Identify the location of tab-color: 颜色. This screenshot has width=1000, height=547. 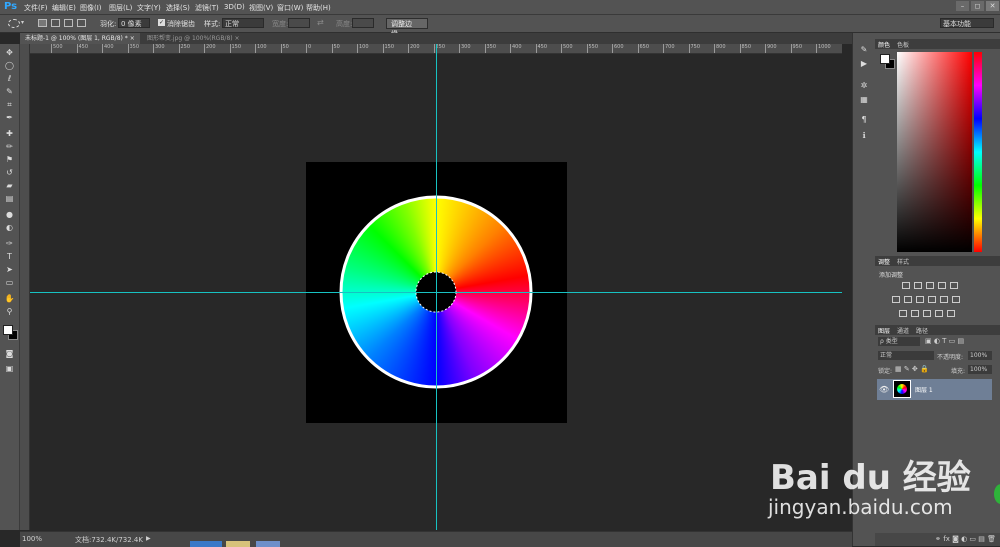
(884, 44).